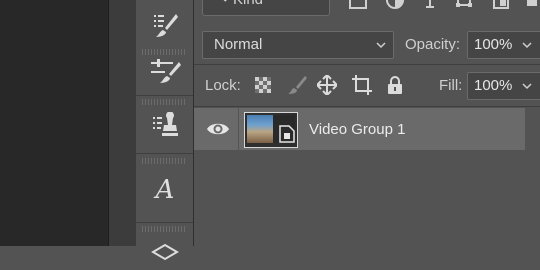  I want to click on smart-object-badge-icon, so click(287, 134).